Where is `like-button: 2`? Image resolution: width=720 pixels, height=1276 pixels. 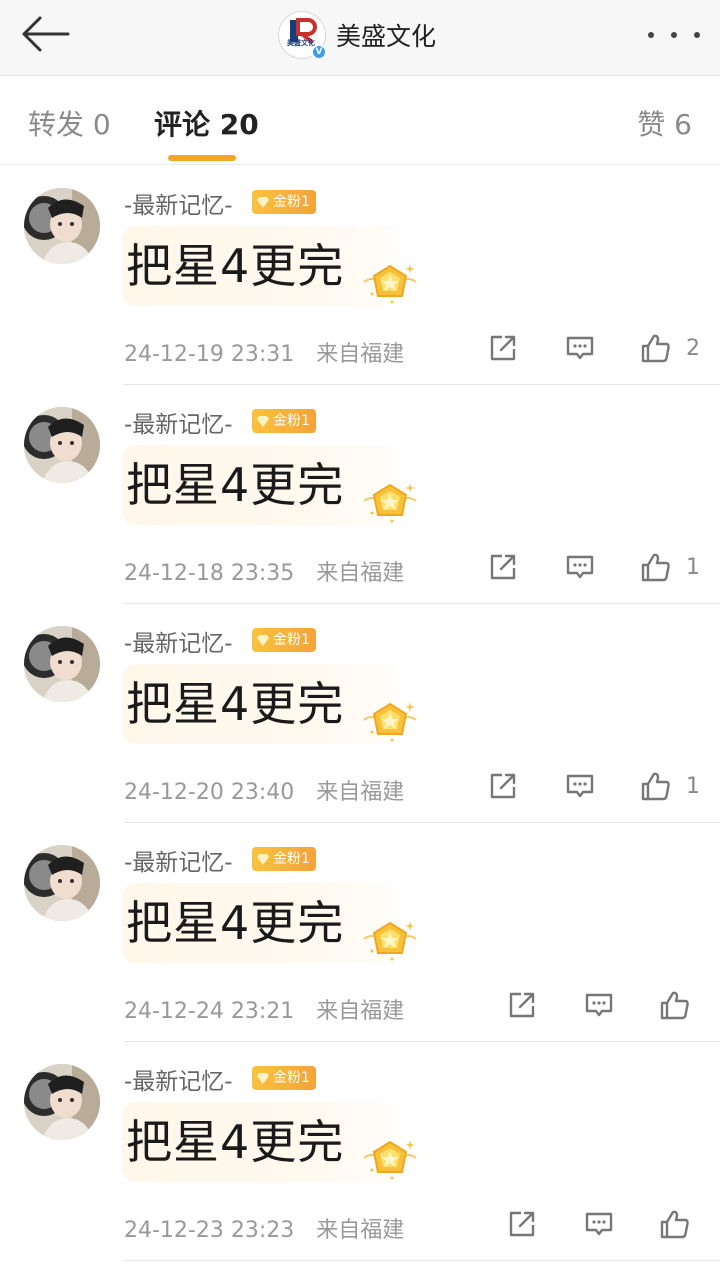
like-button: 2 is located at coordinates (670, 348).